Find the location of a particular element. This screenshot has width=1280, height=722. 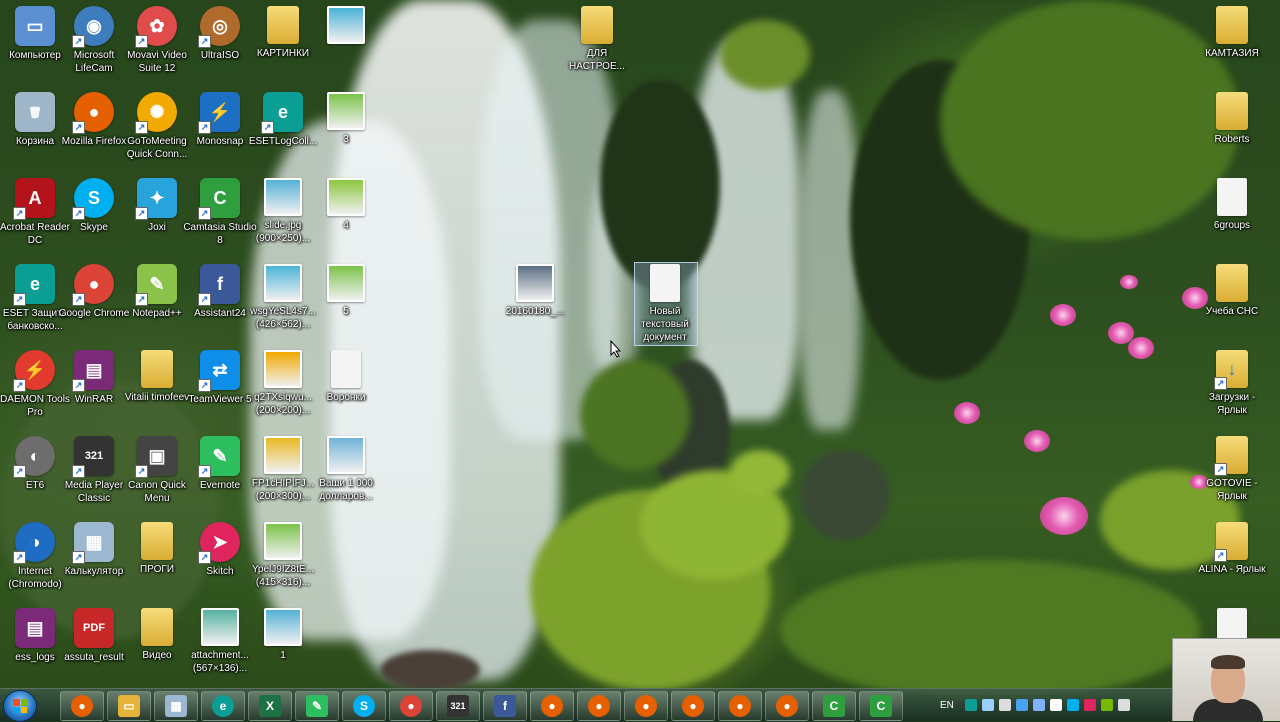

record-tray-icon is located at coordinates (1089, 705).